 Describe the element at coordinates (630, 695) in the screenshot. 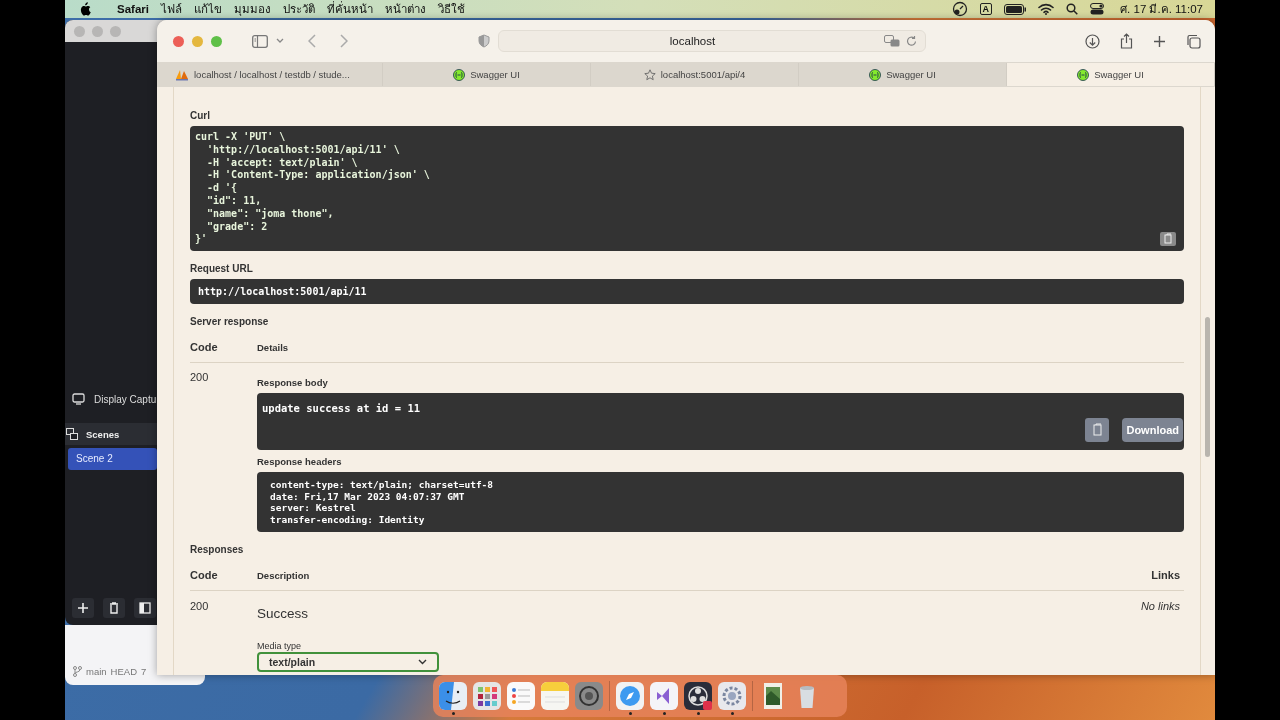

I see `compass-icon` at that location.